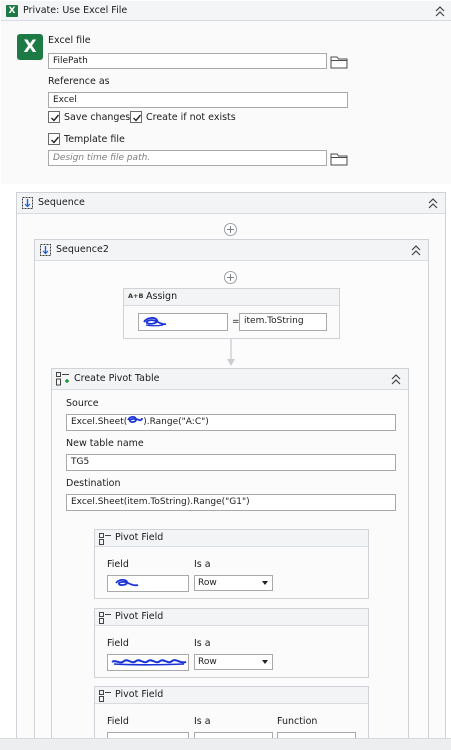 This screenshot has height=750, width=451. What do you see at coordinates (70, 61) in the screenshot?
I see `excel-file-value: FilePath` at bounding box center [70, 61].